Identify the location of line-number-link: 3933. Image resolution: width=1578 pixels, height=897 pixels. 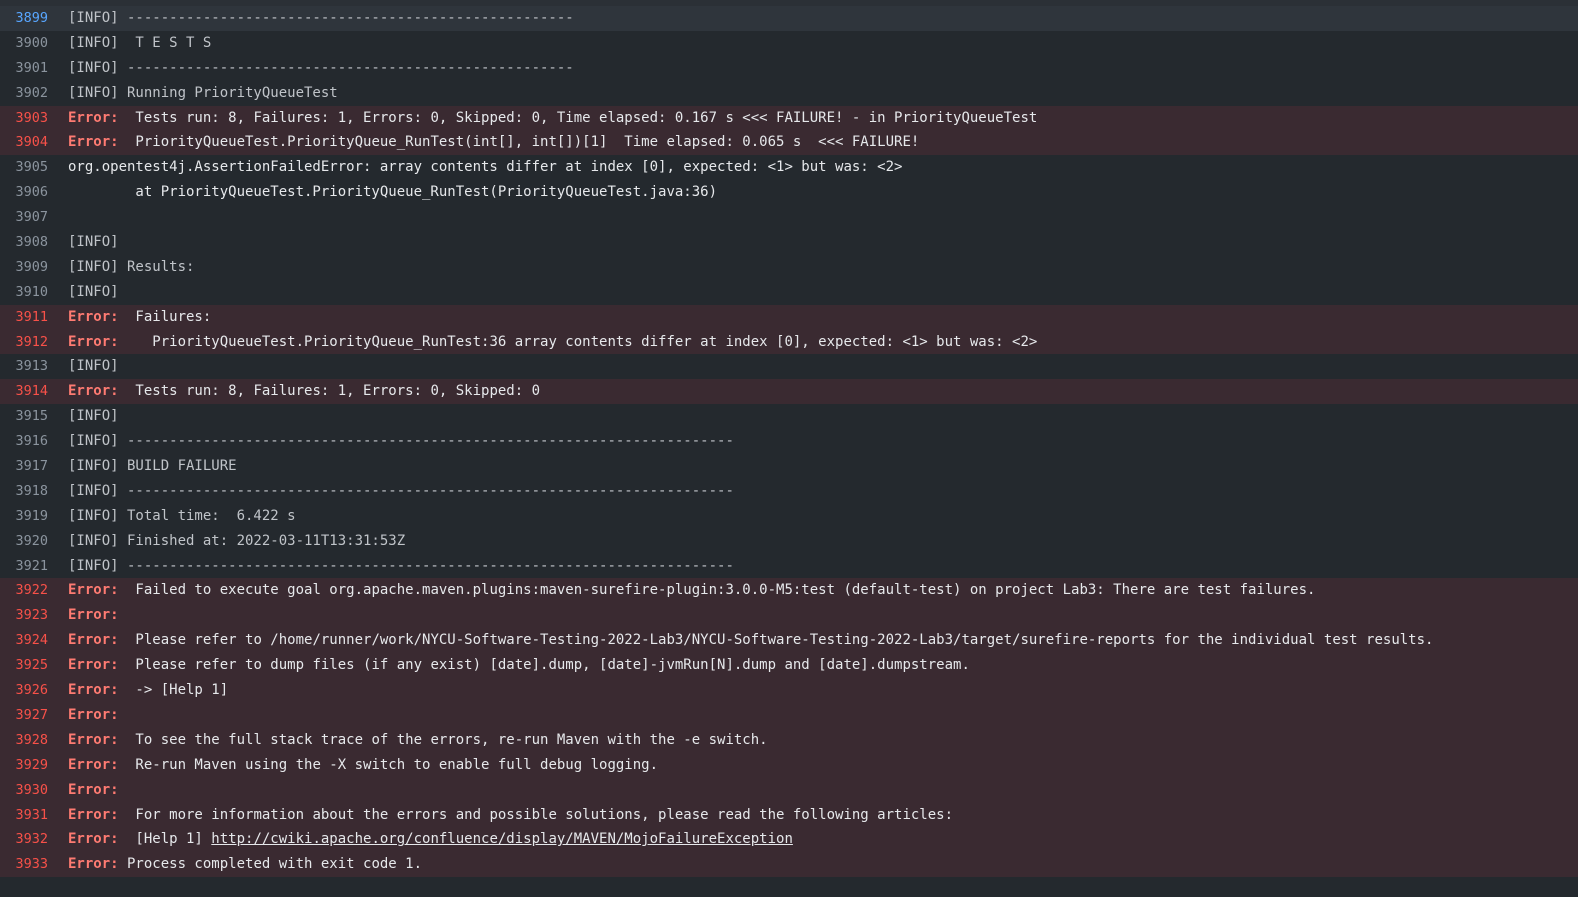
(24, 864).